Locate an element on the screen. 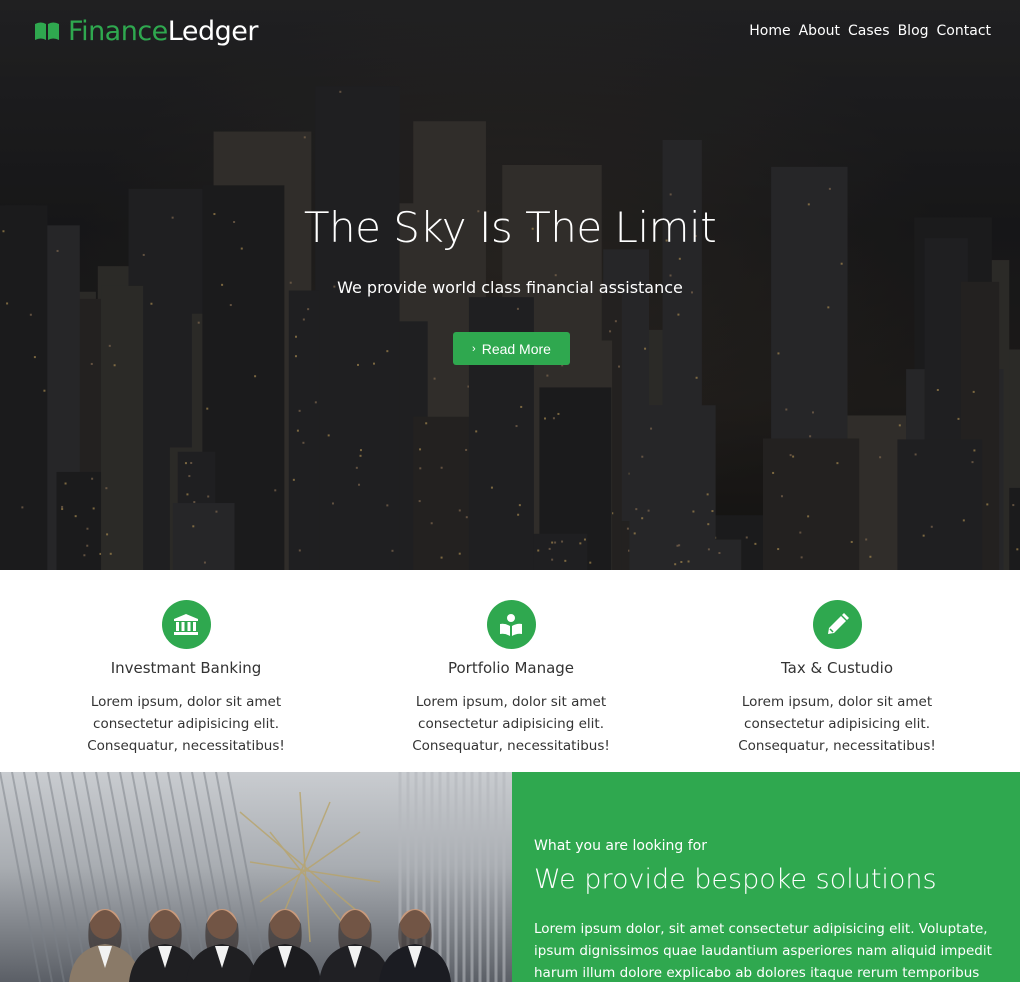 Image resolution: width=1020 pixels, height=982 pixels. brand-logo: Finance Ledger is located at coordinates (146, 31).